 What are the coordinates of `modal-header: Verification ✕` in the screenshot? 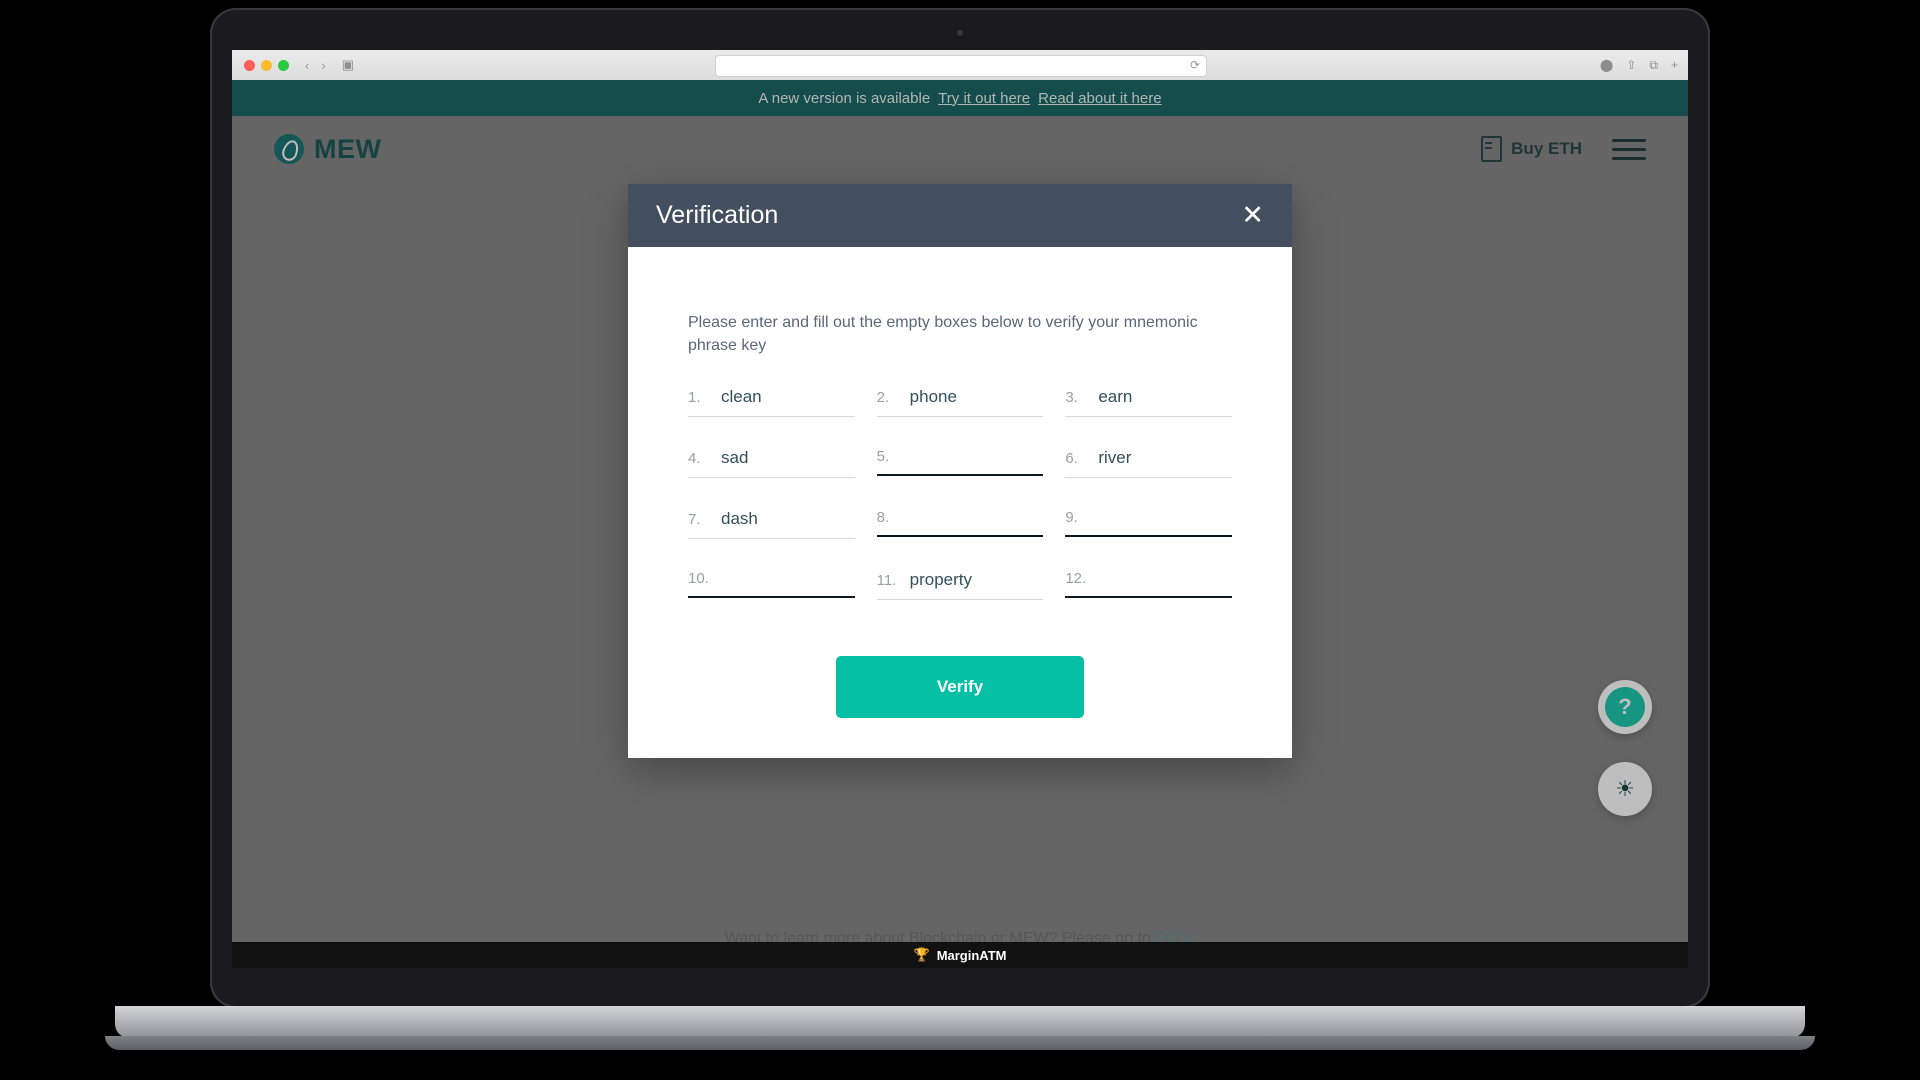 It's located at (960, 215).